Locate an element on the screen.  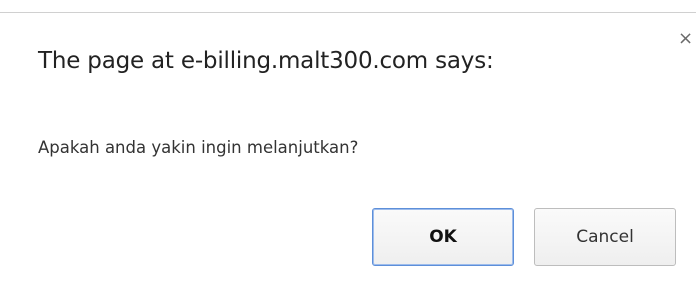
ok-button: OK is located at coordinates (443, 237).